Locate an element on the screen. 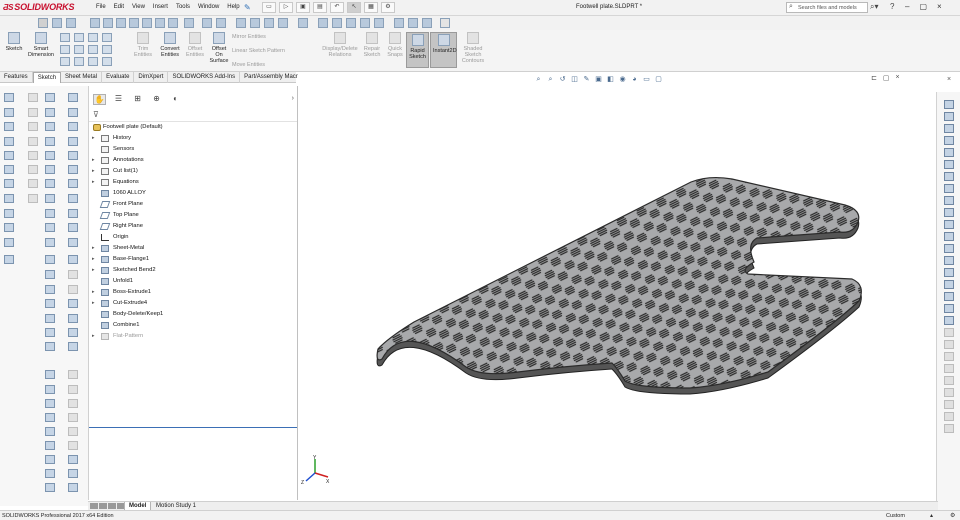  search-input: ⌕ Search files and models is located at coordinates (827, 7).